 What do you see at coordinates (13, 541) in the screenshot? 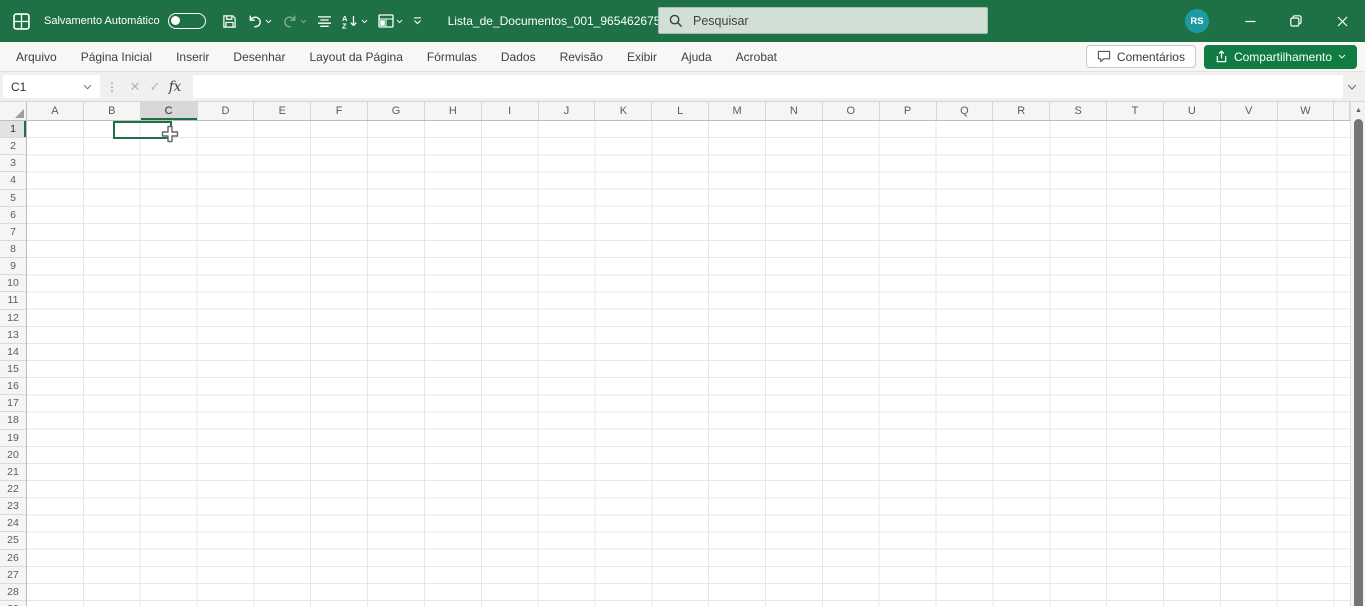
I see `row-header-25: 25` at bounding box center [13, 541].